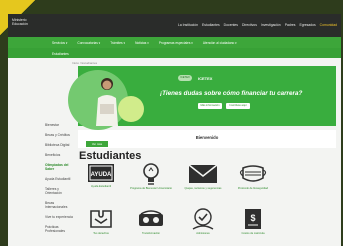  What do you see at coordinates (307, 25) in the screenshot?
I see `top-link: Egresados` at bounding box center [307, 25].